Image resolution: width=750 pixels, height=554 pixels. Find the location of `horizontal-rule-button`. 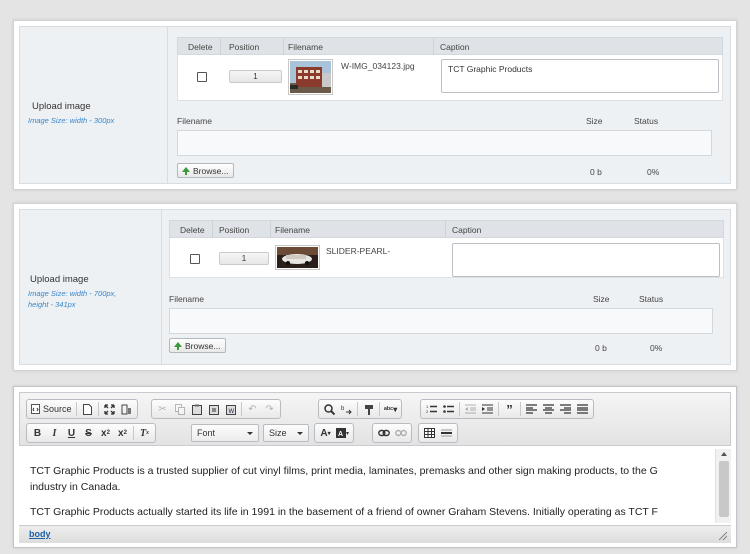

horizontal-rule-button is located at coordinates (446, 433).